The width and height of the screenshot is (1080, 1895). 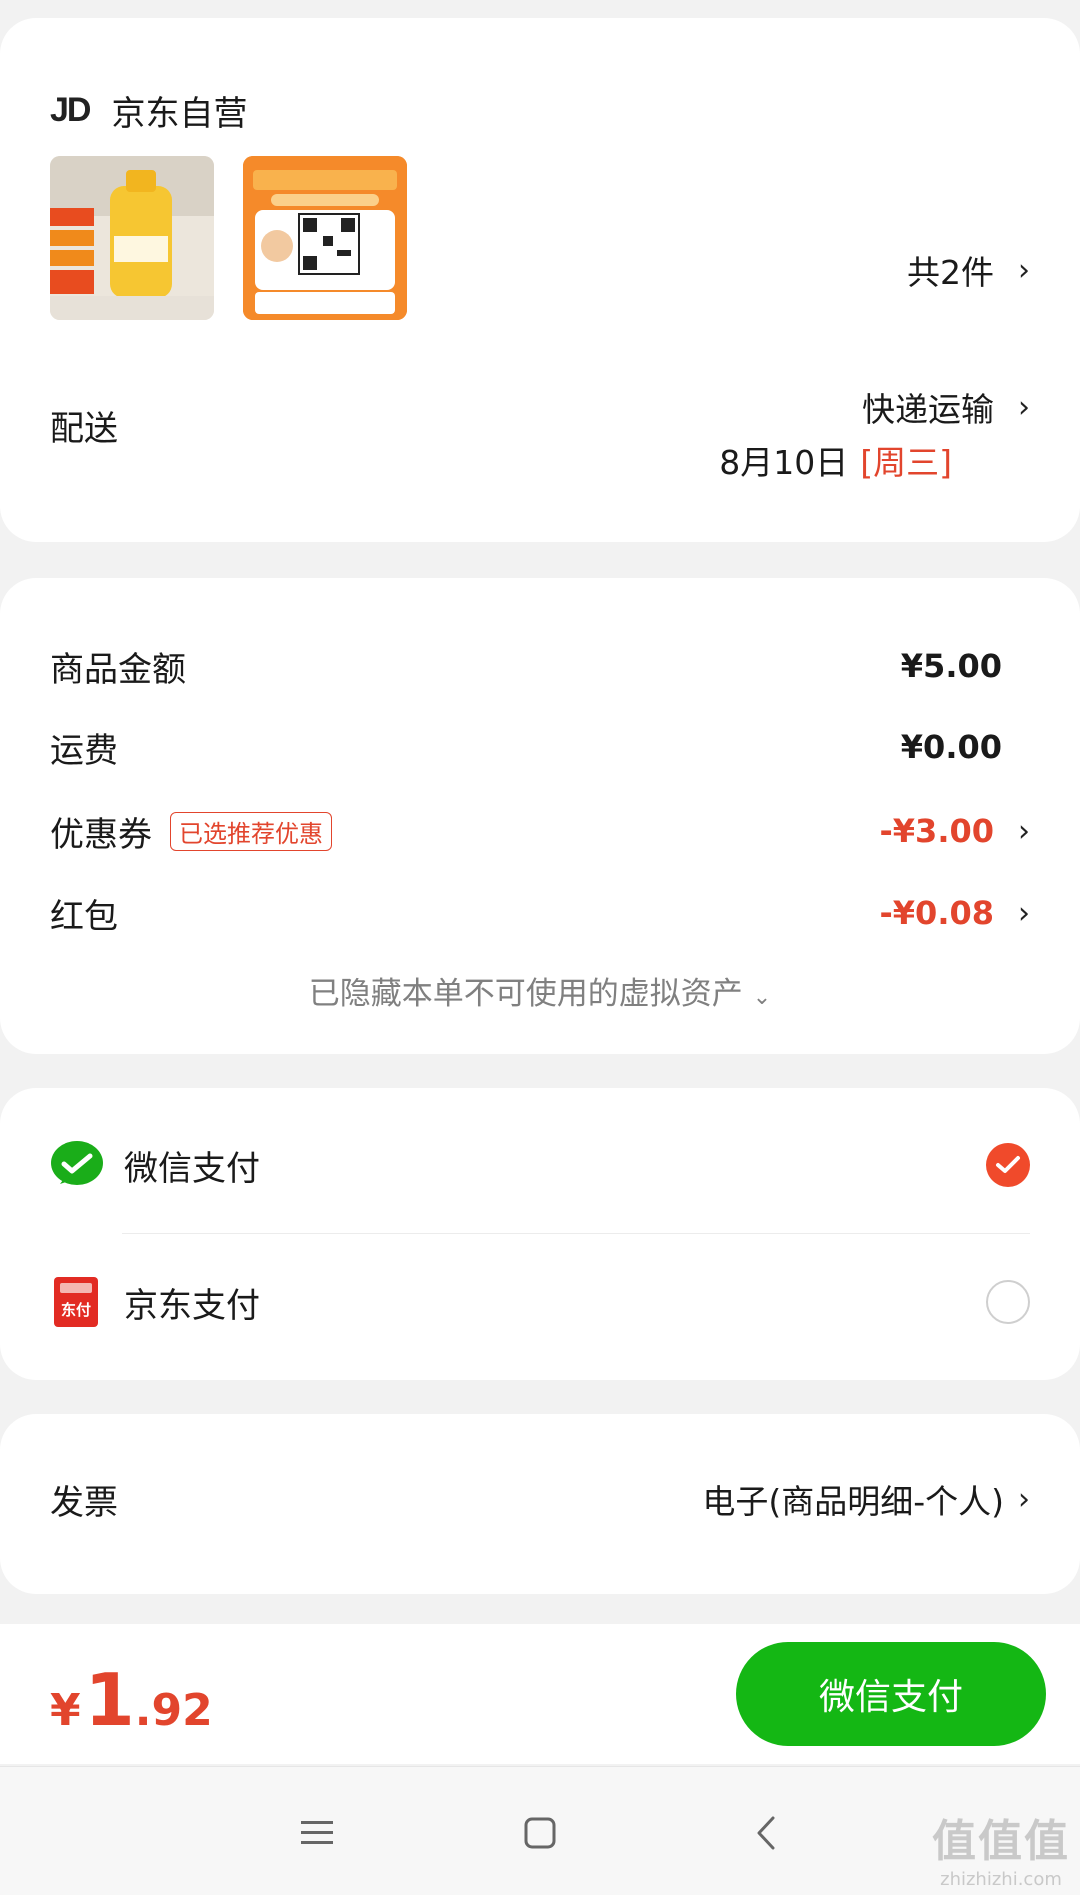 I want to click on delivery-method: 快递运输, so click(x=928, y=409).